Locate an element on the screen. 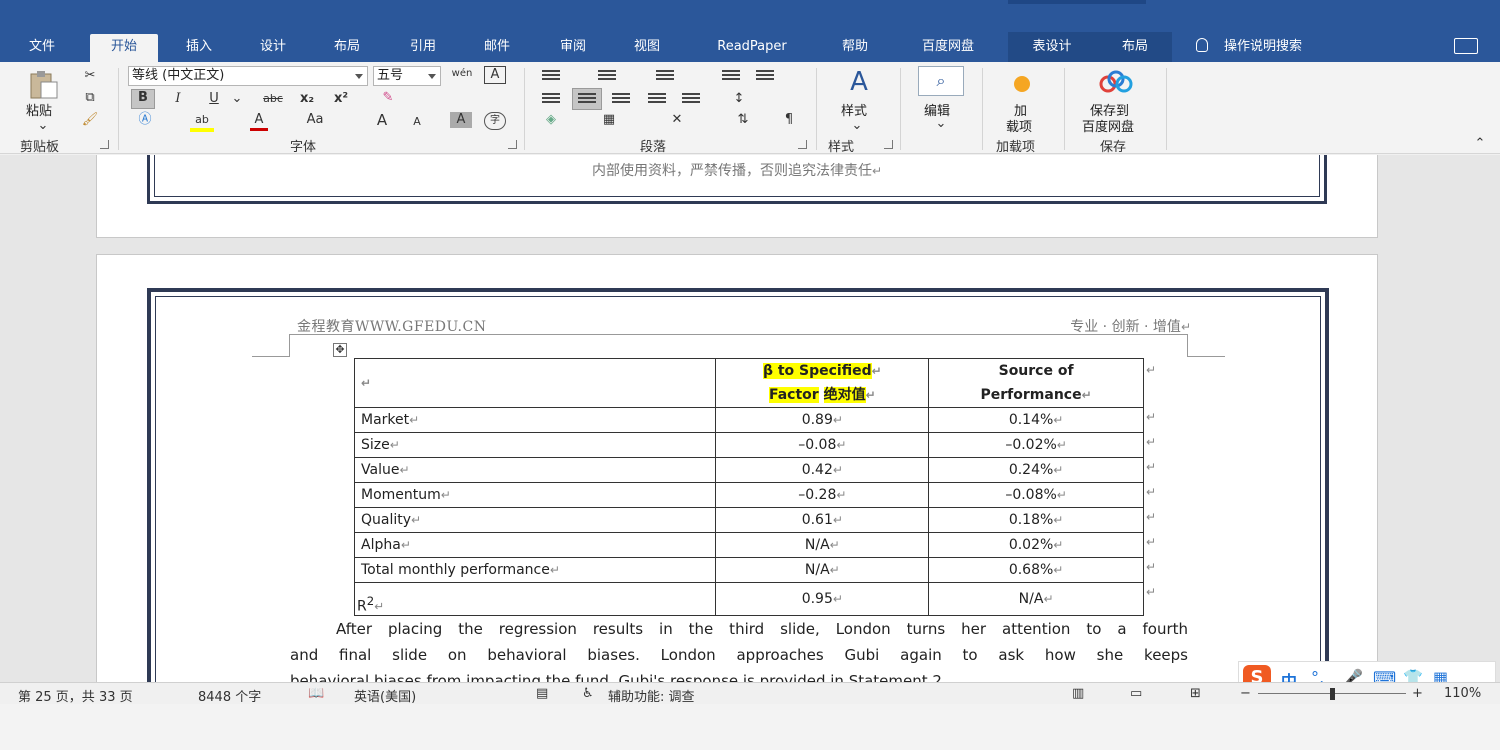 The width and height of the screenshot is (1500, 750). table-cell: ↵ is located at coordinates (535, 383).